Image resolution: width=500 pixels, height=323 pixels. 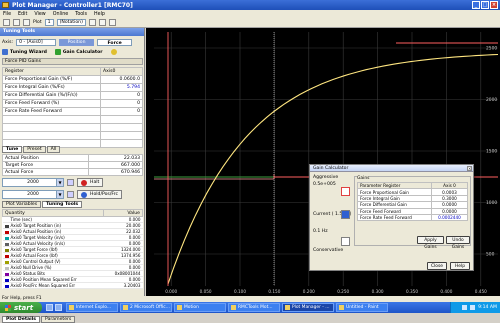 I want to click on title-bar: Plot Manager - Controller1 [RMC70] _ □ ×, so click(x=250, y=5).